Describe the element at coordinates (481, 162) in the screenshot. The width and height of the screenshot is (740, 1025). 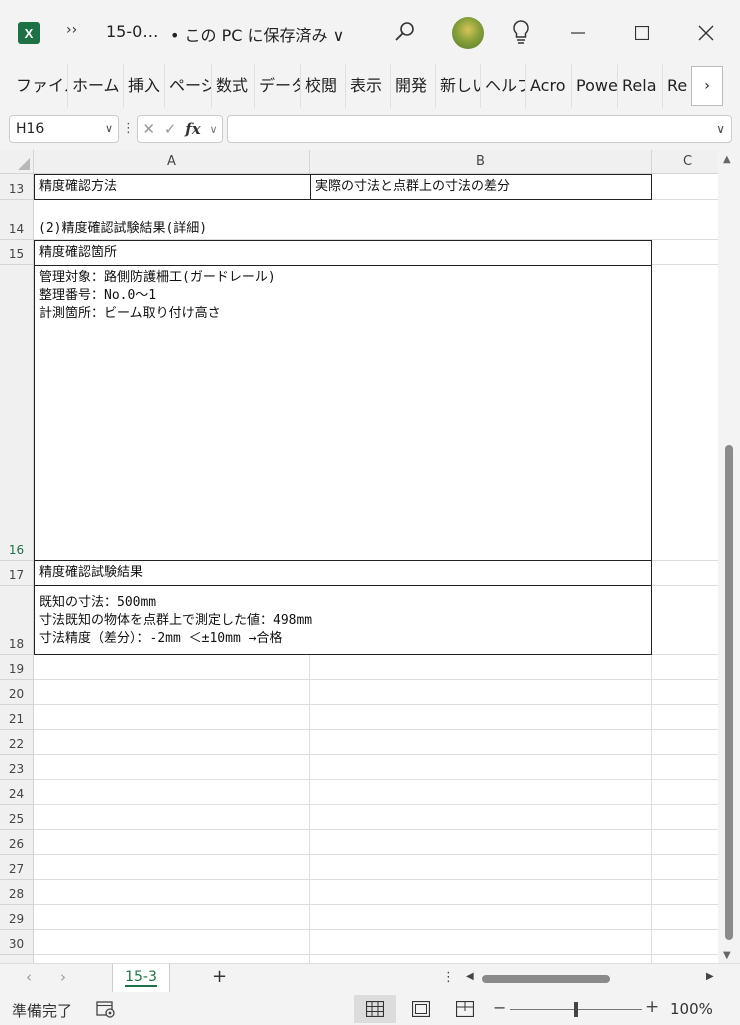
I see `column-header-b: B` at that location.